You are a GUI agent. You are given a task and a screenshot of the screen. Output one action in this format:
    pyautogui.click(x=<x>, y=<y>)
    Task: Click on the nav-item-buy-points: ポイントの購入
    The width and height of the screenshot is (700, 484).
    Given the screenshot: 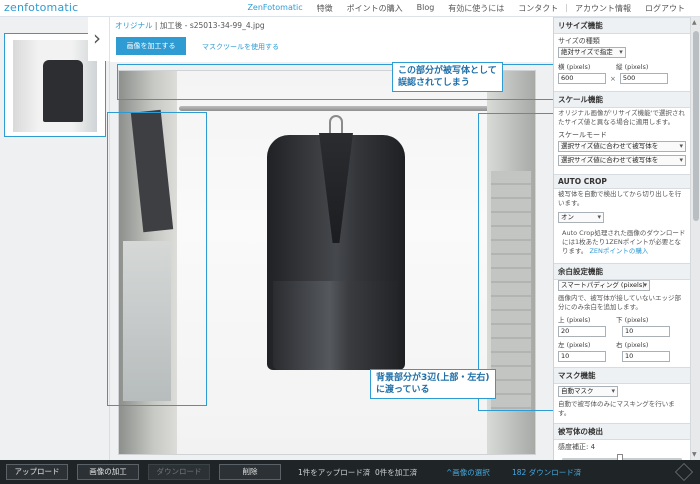 What is the action you would take?
    pyautogui.click(x=375, y=8)
    